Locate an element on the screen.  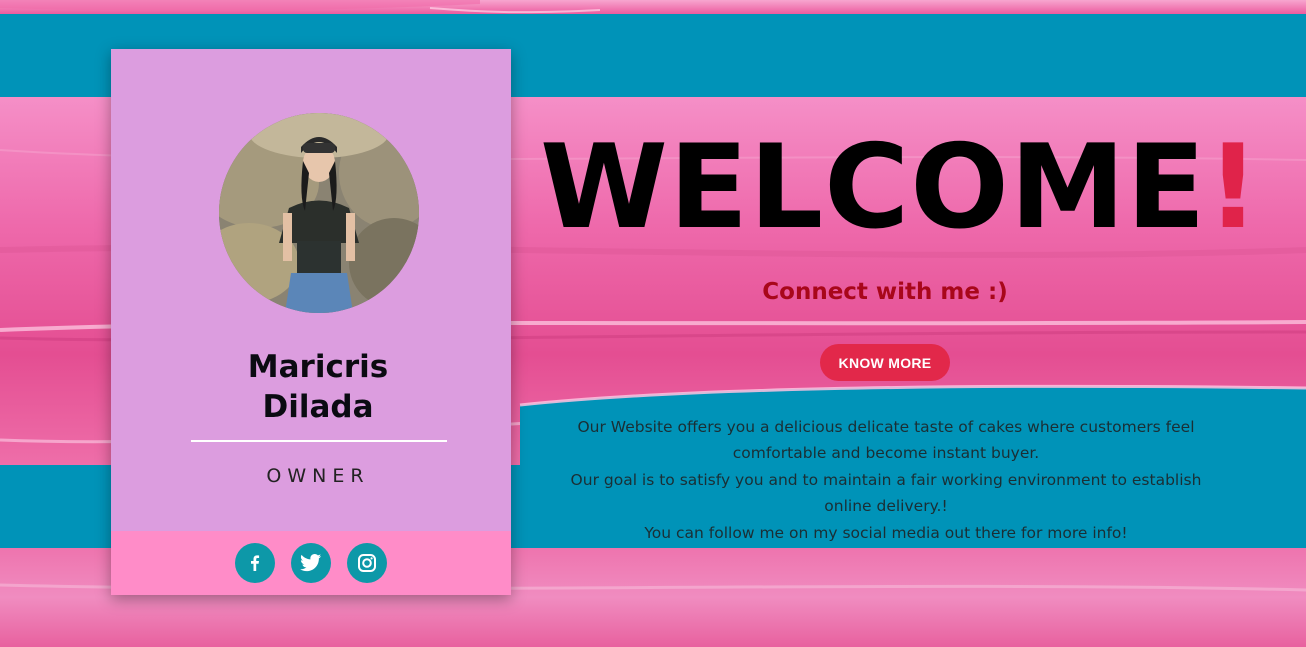
name-divider is located at coordinates (319, 441).